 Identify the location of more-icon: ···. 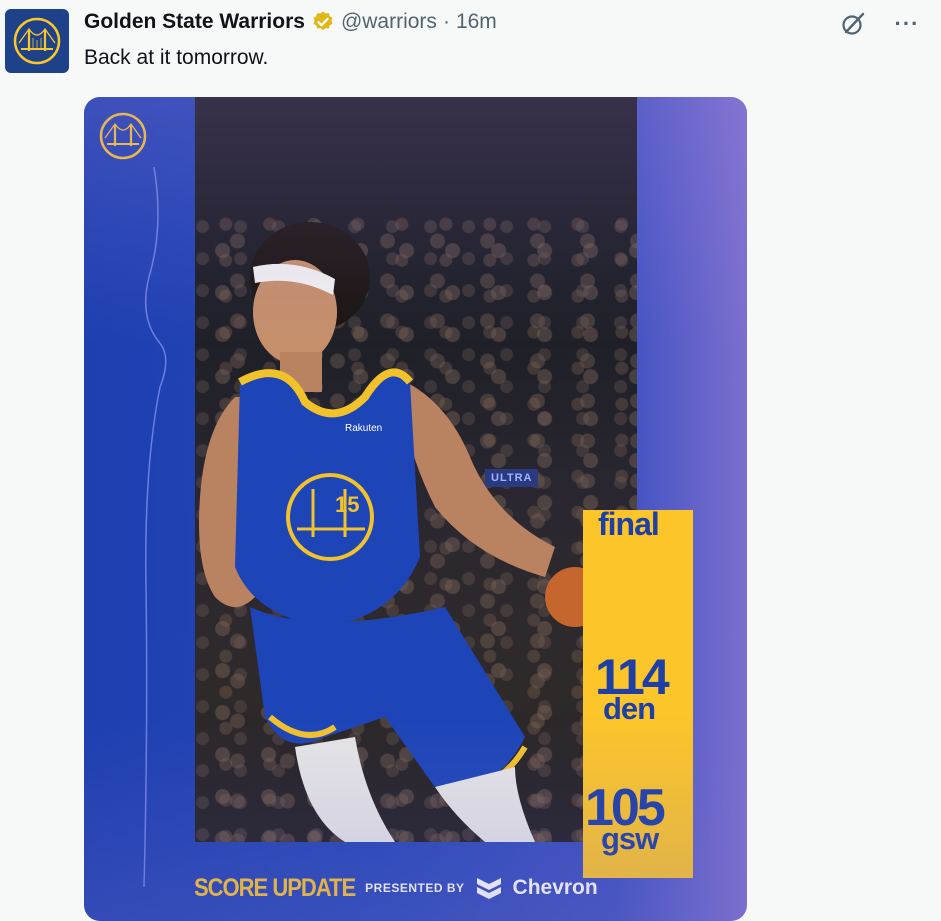
(907, 23).